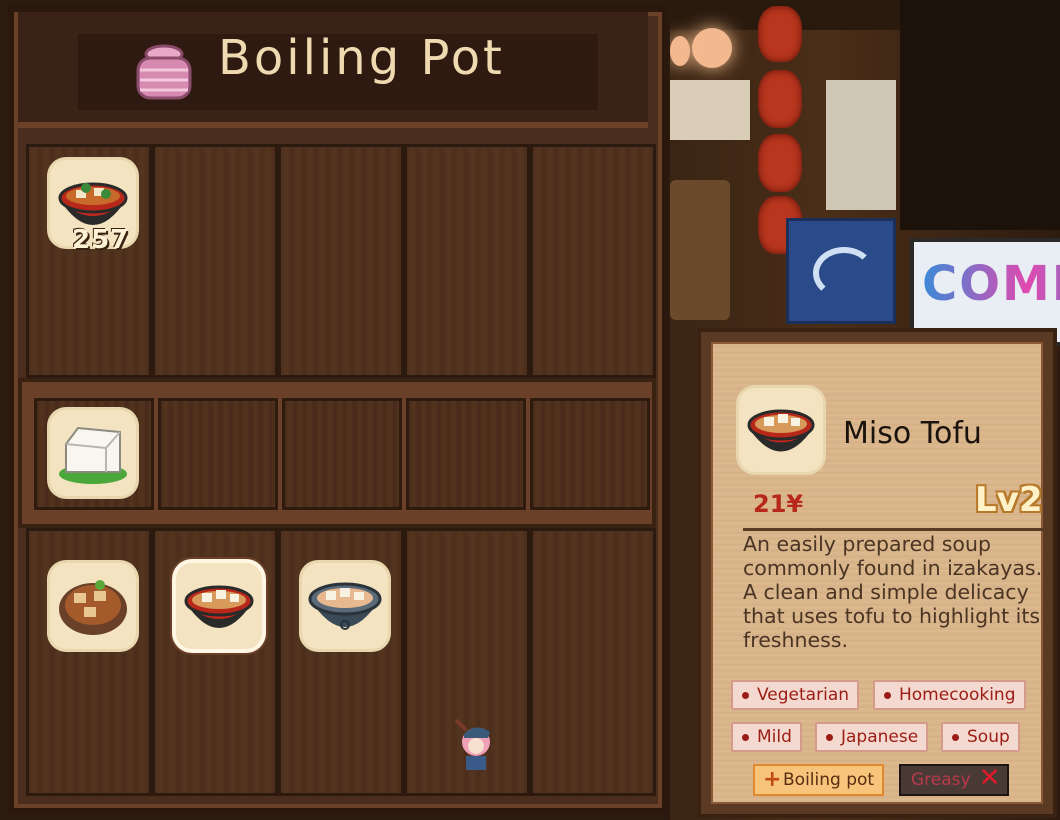 The image size is (1060, 820). I want to click on ingredient-slot-tofu, so click(93, 453).